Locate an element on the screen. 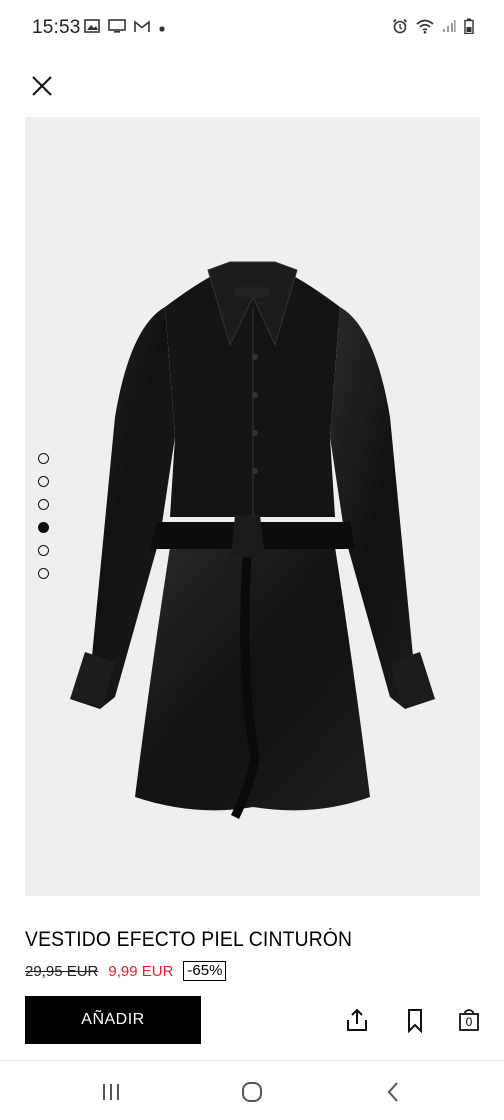 The width and height of the screenshot is (504, 1120). wifi-icon is located at coordinates (425, 29).